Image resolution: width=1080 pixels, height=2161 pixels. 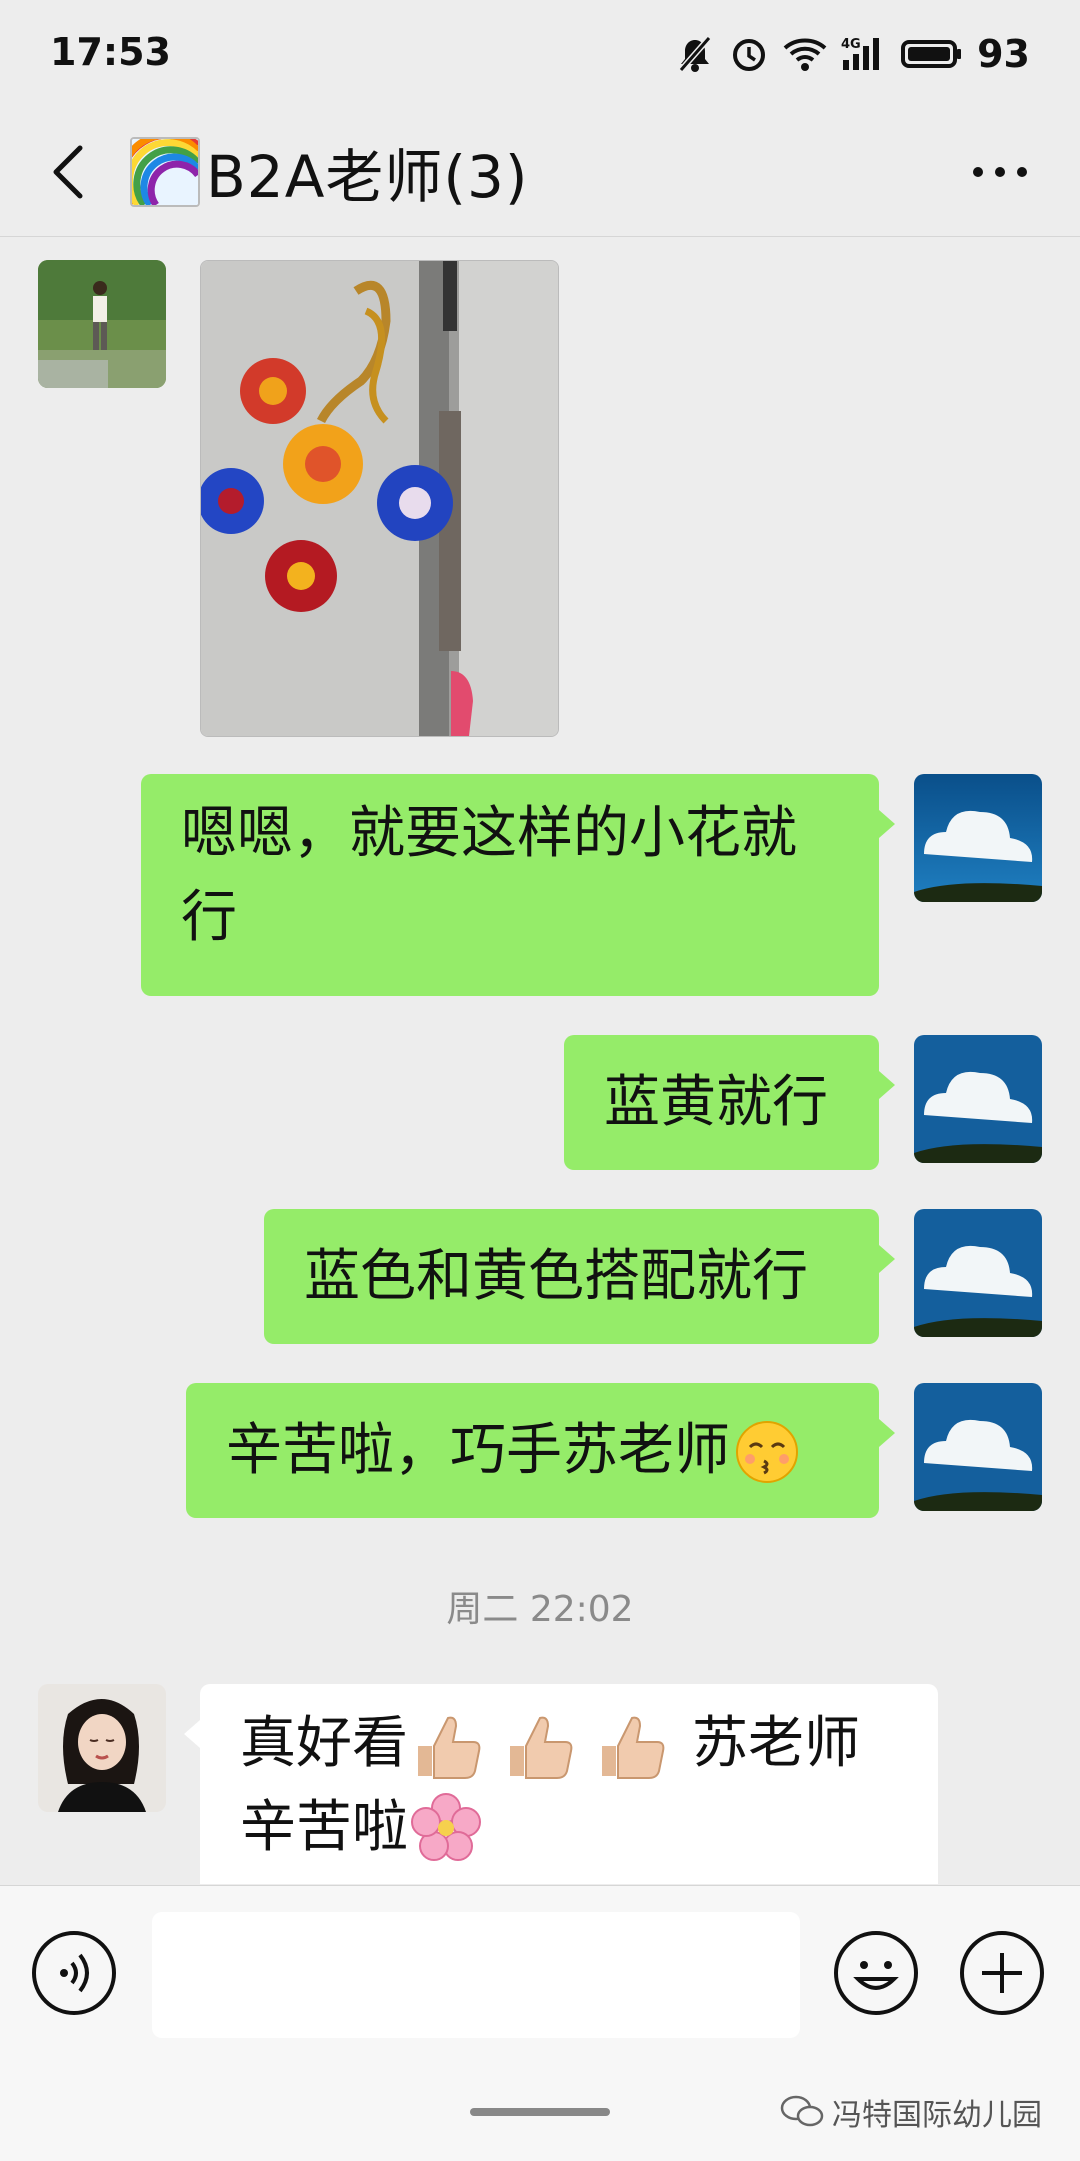 I want to click on signal-icon: 4G, so click(x=860, y=53).